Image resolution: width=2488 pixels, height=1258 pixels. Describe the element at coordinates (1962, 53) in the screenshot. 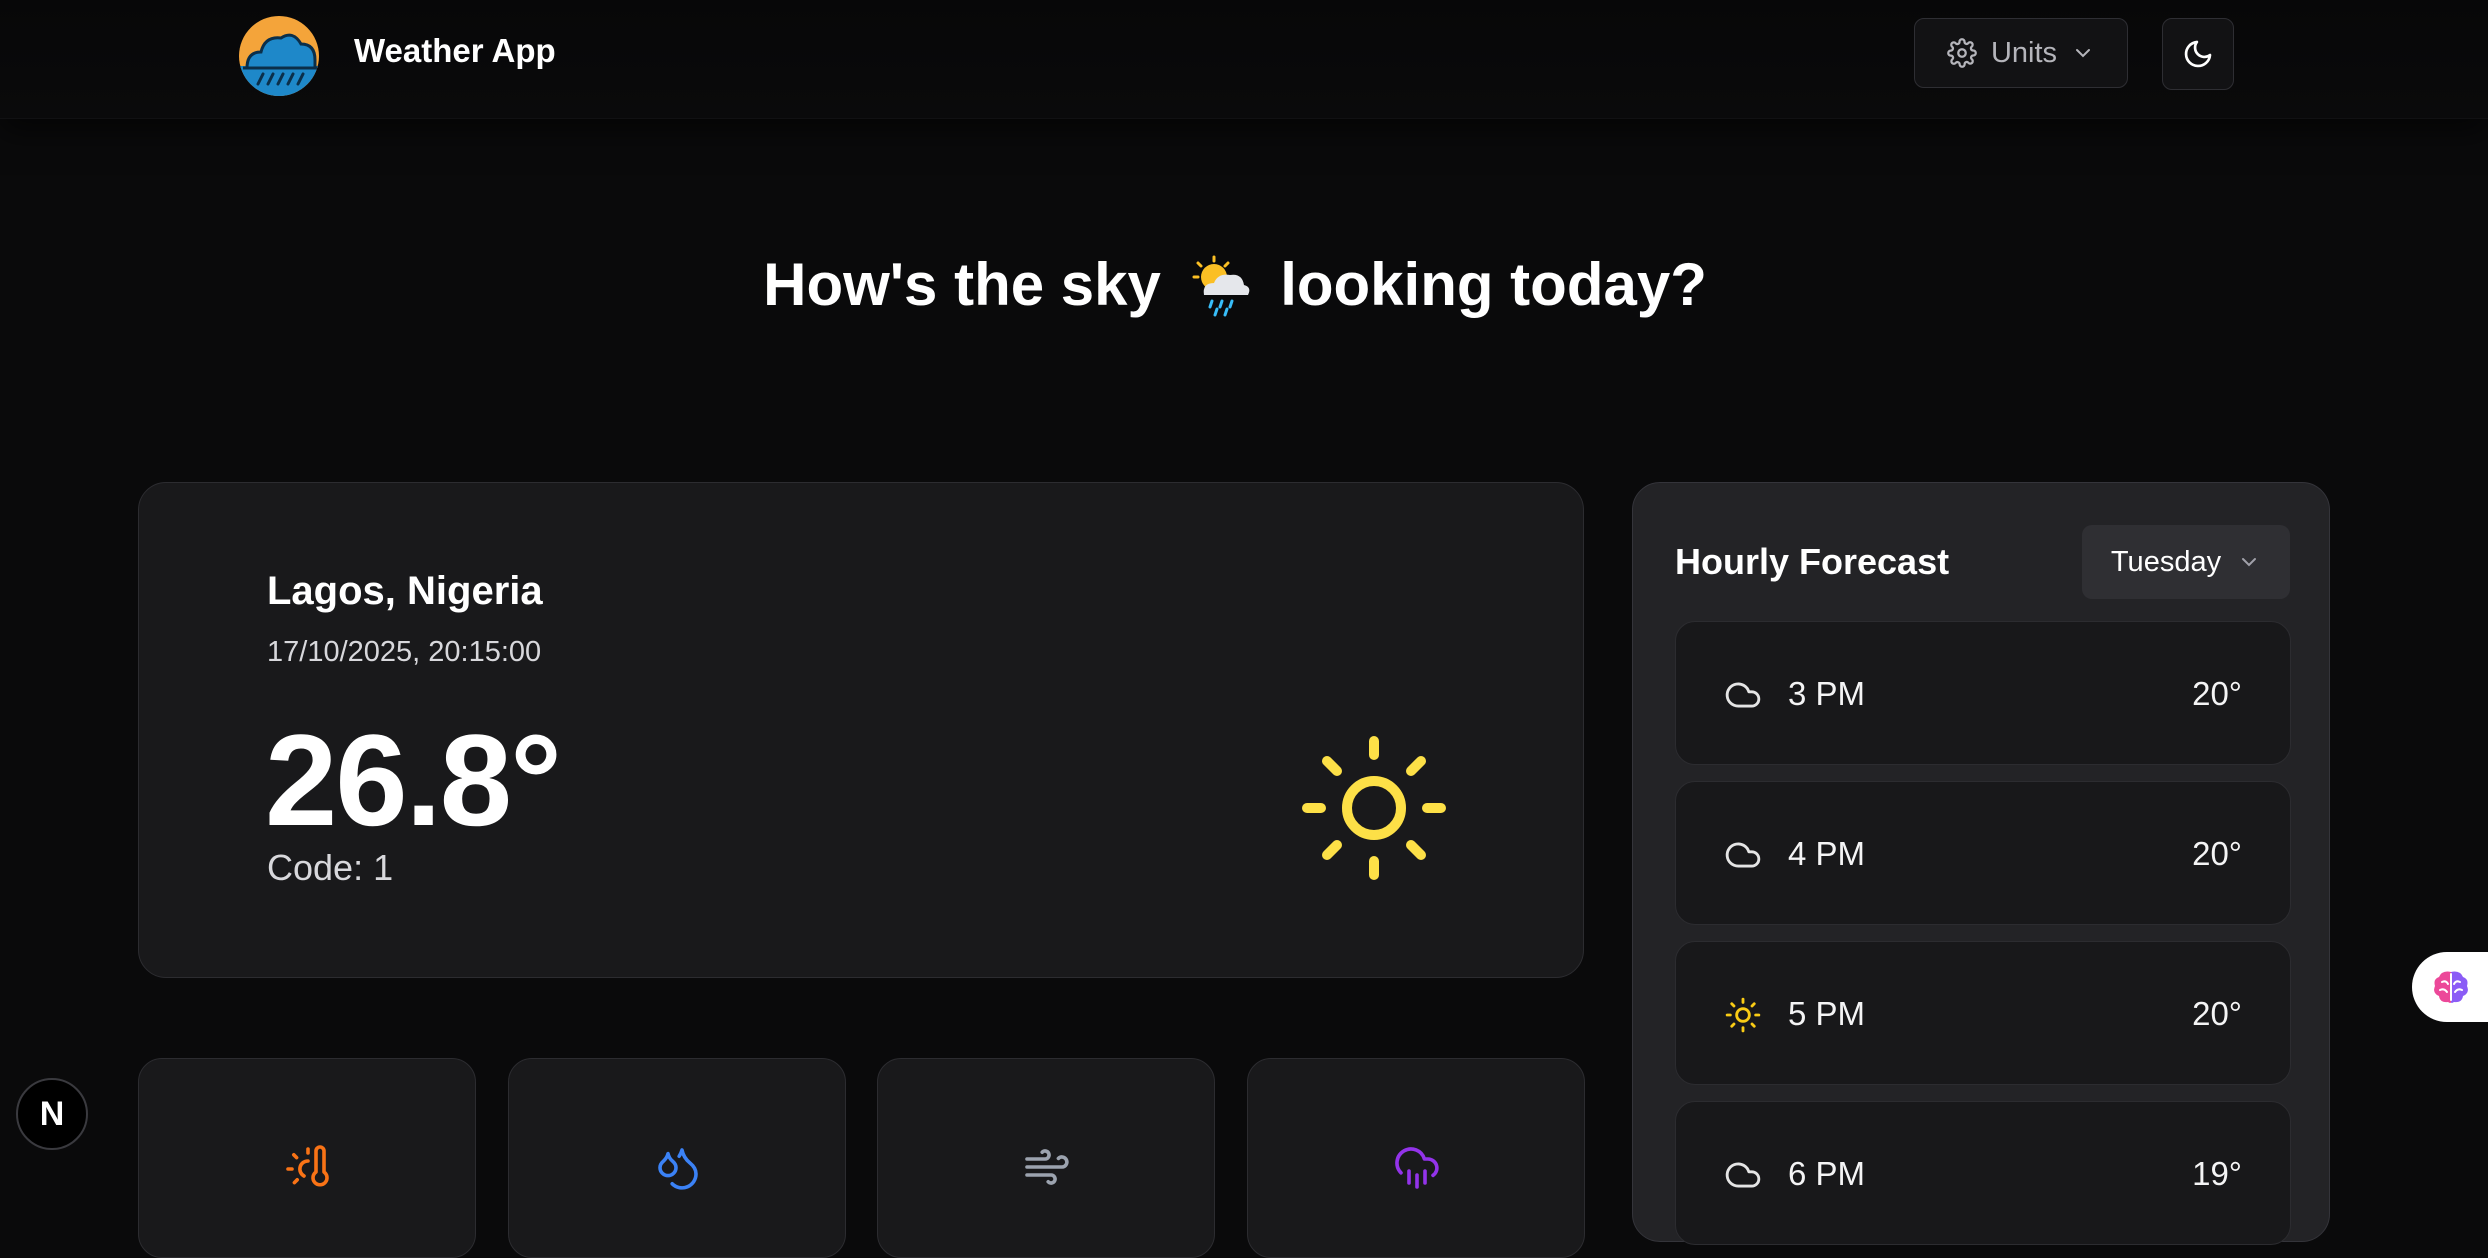

I see `gear-icon` at that location.